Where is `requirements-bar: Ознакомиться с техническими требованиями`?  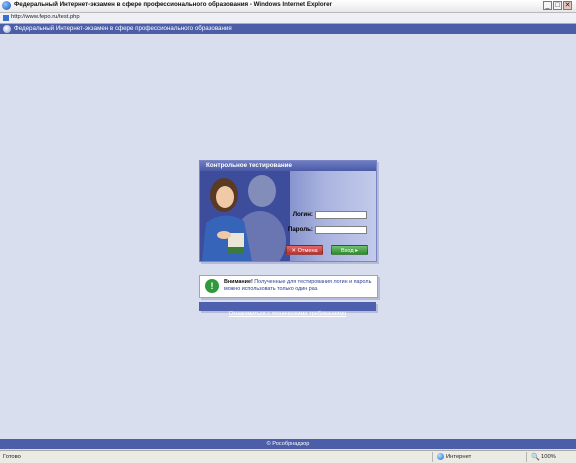 requirements-bar: Ознакомиться с техническими требованиями is located at coordinates (287, 309).